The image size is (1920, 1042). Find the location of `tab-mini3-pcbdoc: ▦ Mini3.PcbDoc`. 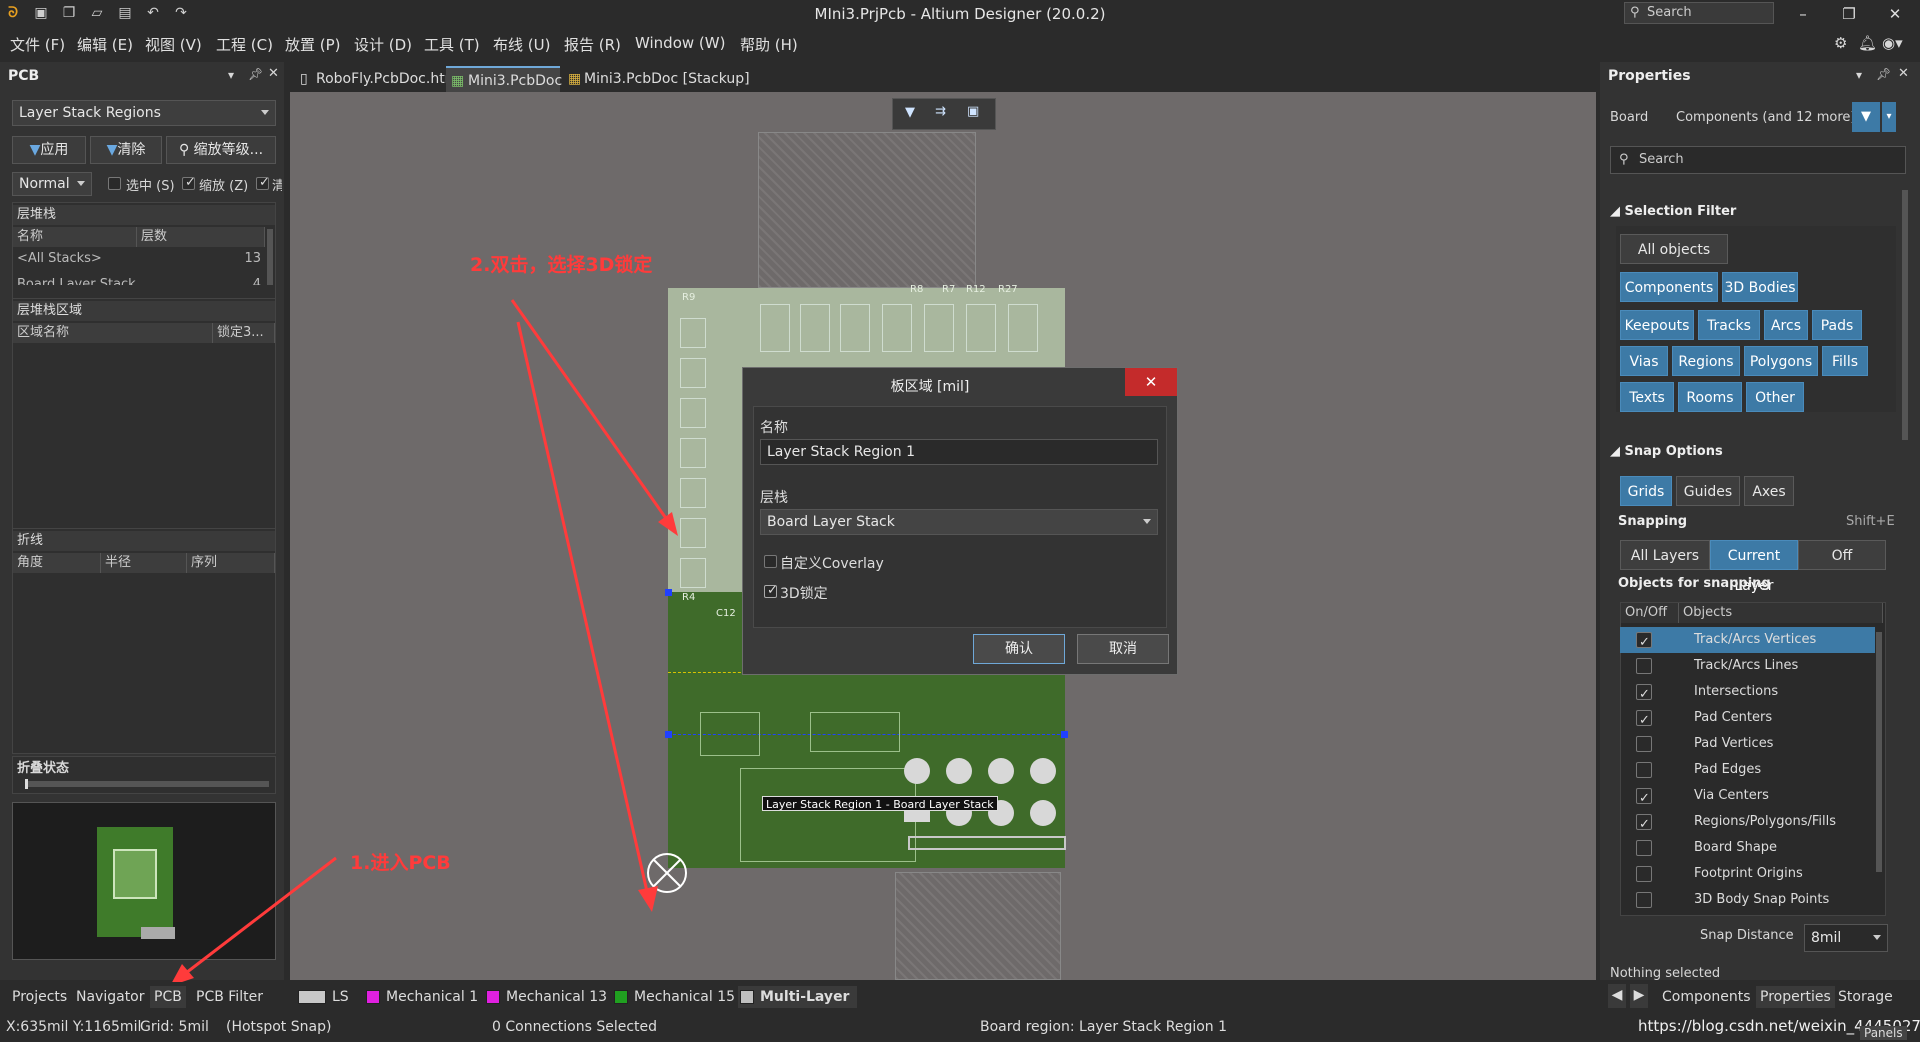

tab-mini3-pcbdoc: ▦ Mini3.PcbDoc is located at coordinates (504, 79).